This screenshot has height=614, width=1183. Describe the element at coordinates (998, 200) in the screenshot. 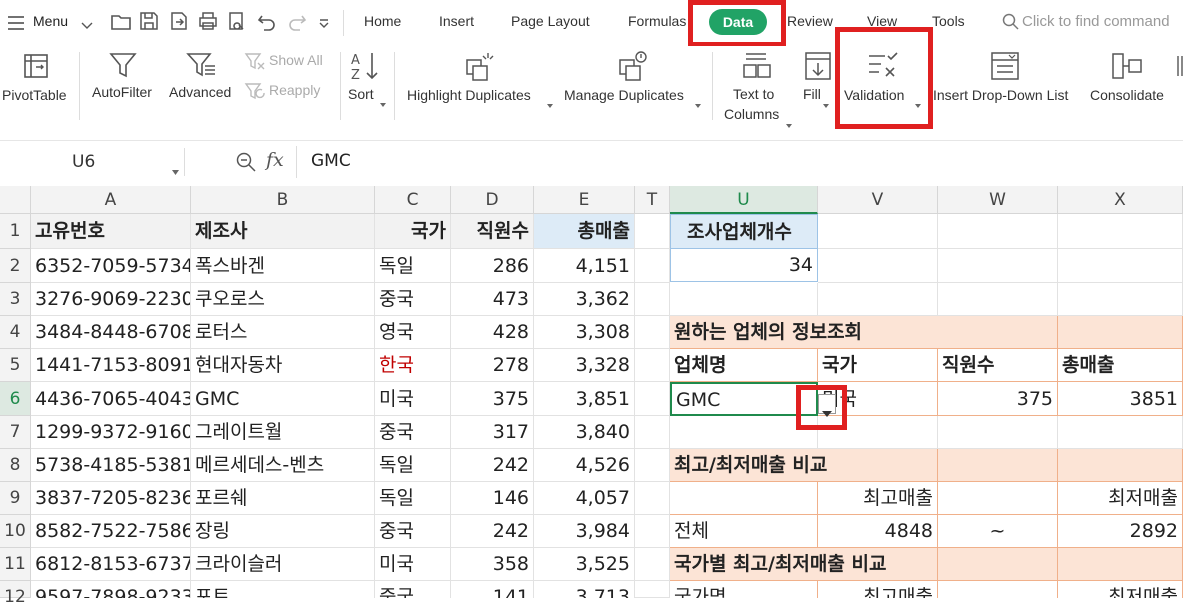

I see `column-header-w: W` at that location.